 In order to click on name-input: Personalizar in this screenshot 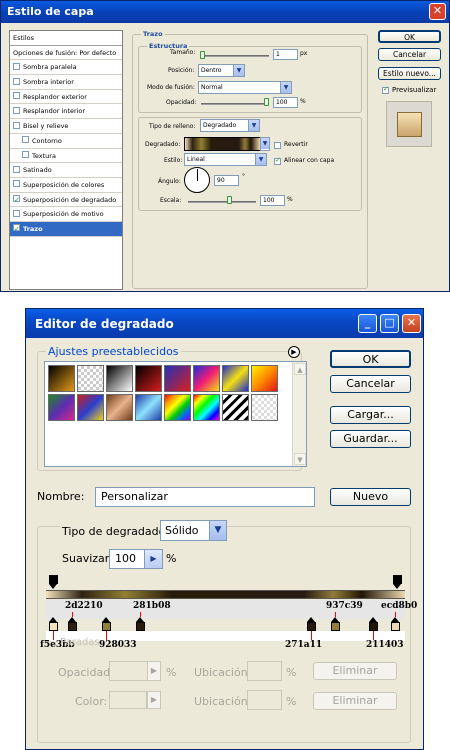, I will do `click(205, 497)`.